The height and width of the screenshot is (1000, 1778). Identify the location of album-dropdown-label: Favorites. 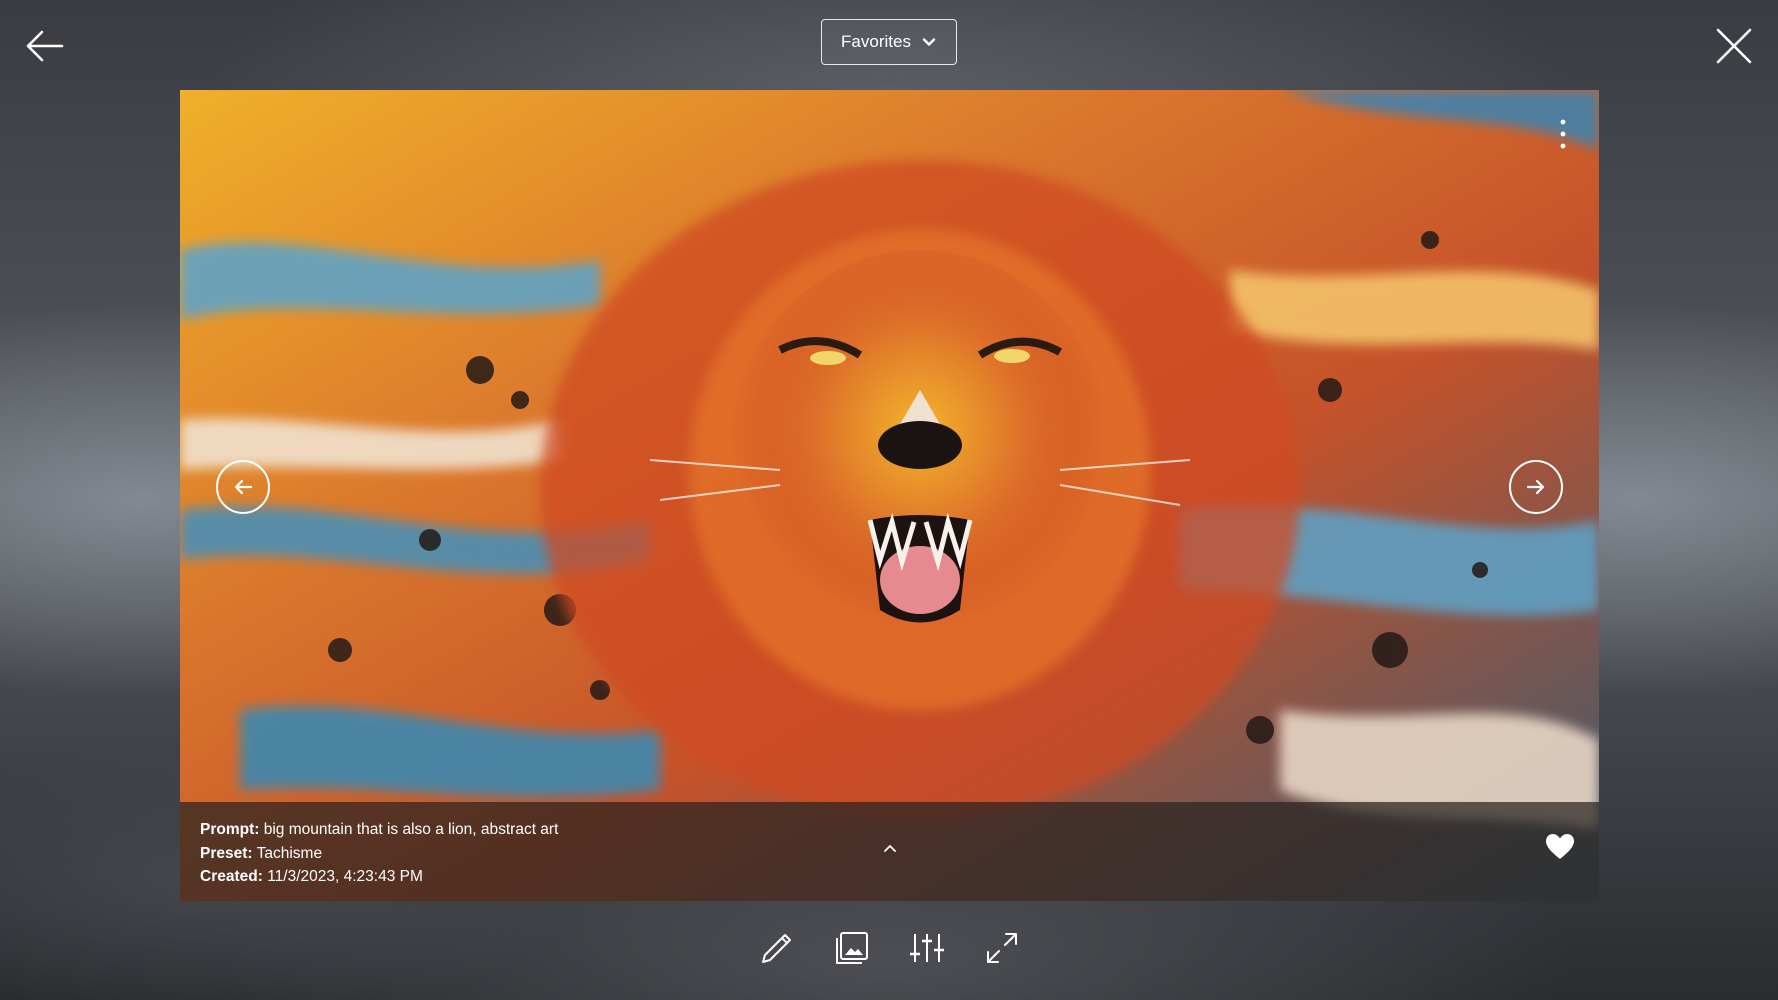
(876, 41).